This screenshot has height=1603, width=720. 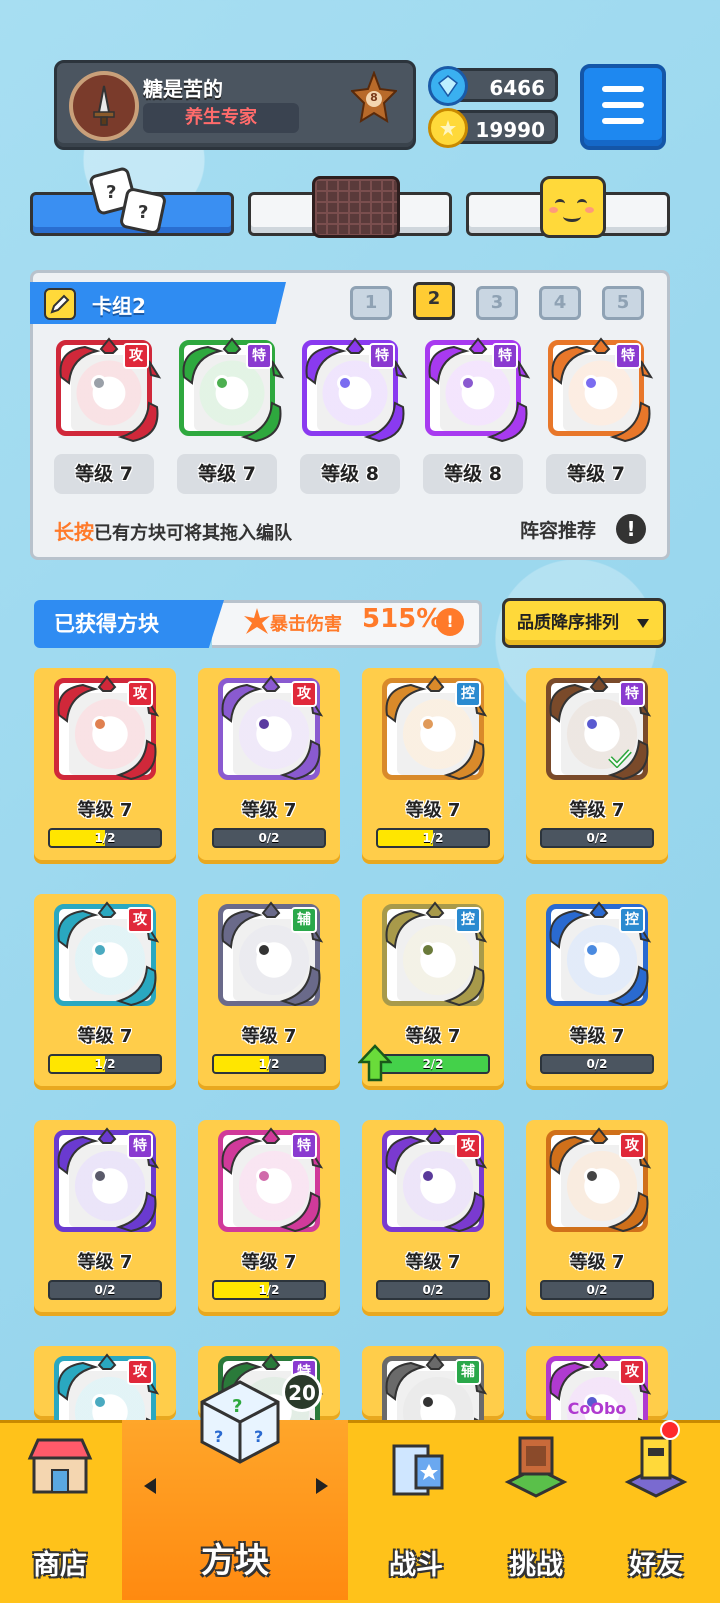 I want to click on dice-icon: ? ?, so click(x=127, y=200).